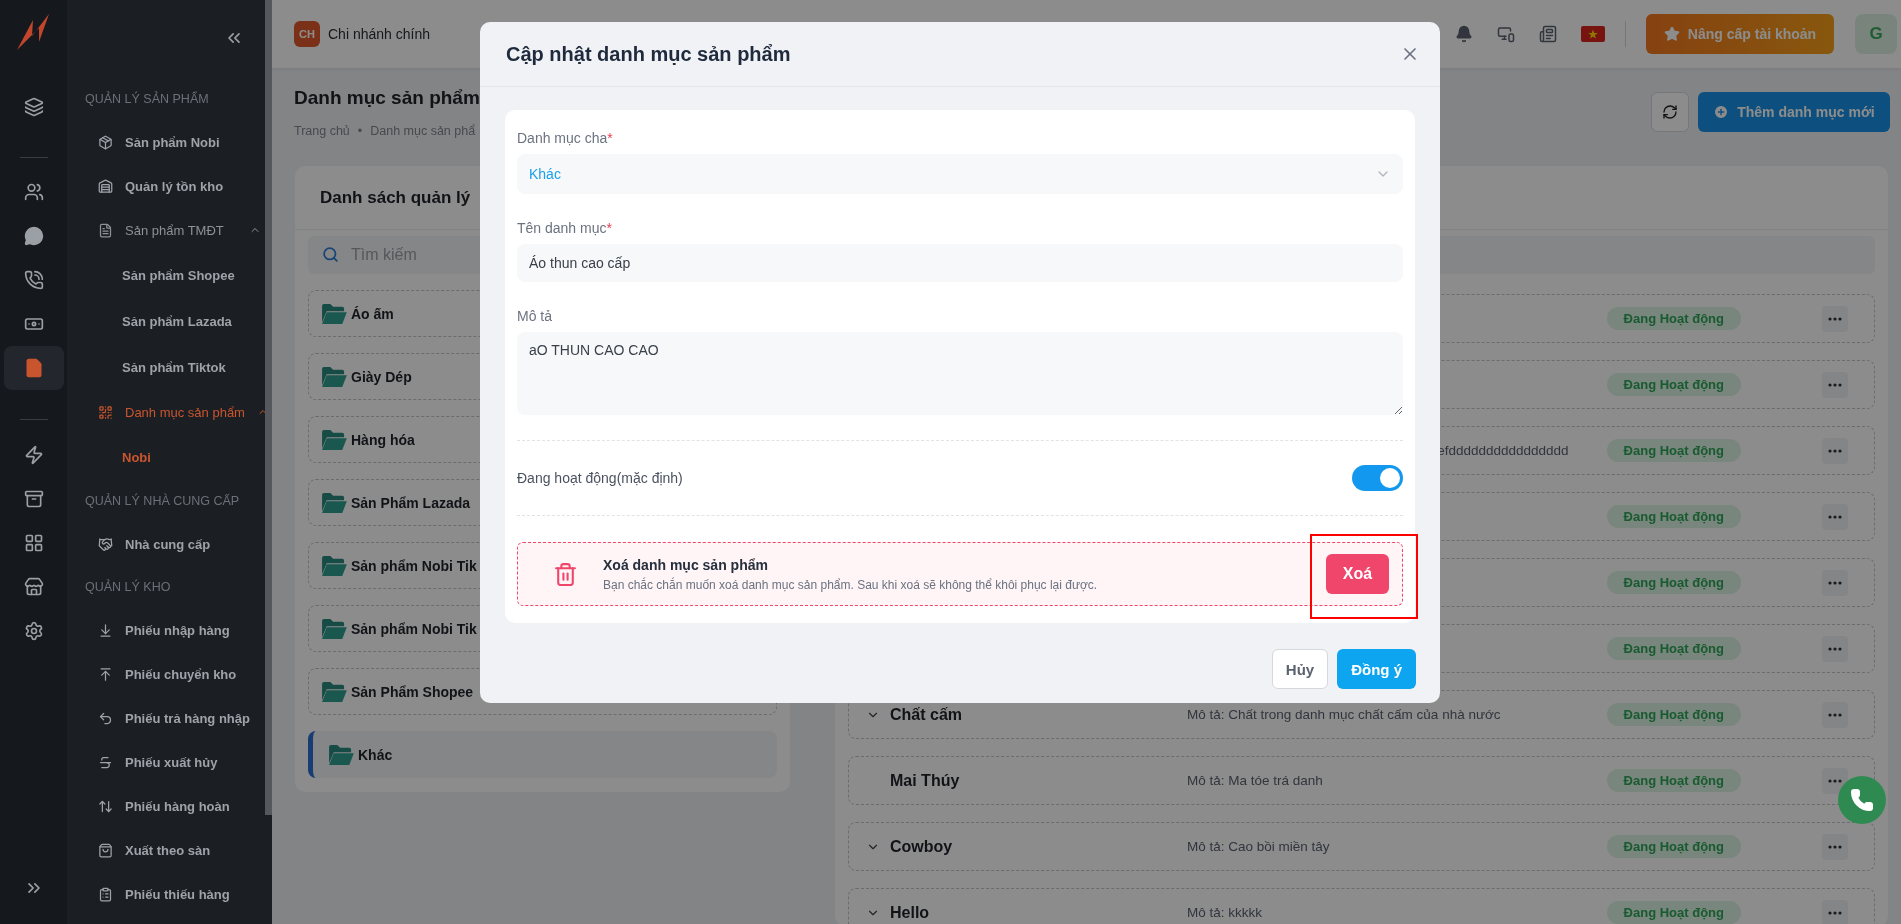  What do you see at coordinates (381, 376) in the screenshot?
I see `folder-name: Giày Dép` at bounding box center [381, 376].